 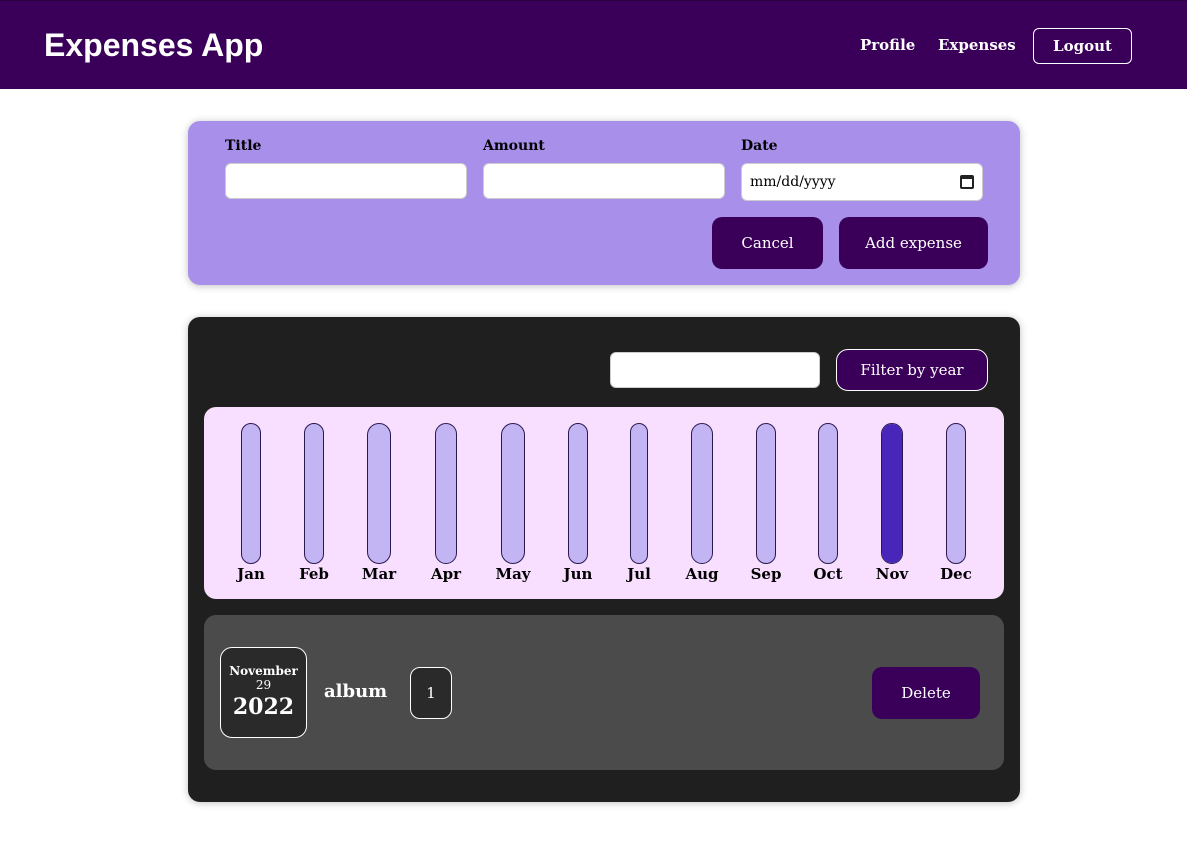 I want to click on bar-label-nov: Nov, so click(x=892, y=574).